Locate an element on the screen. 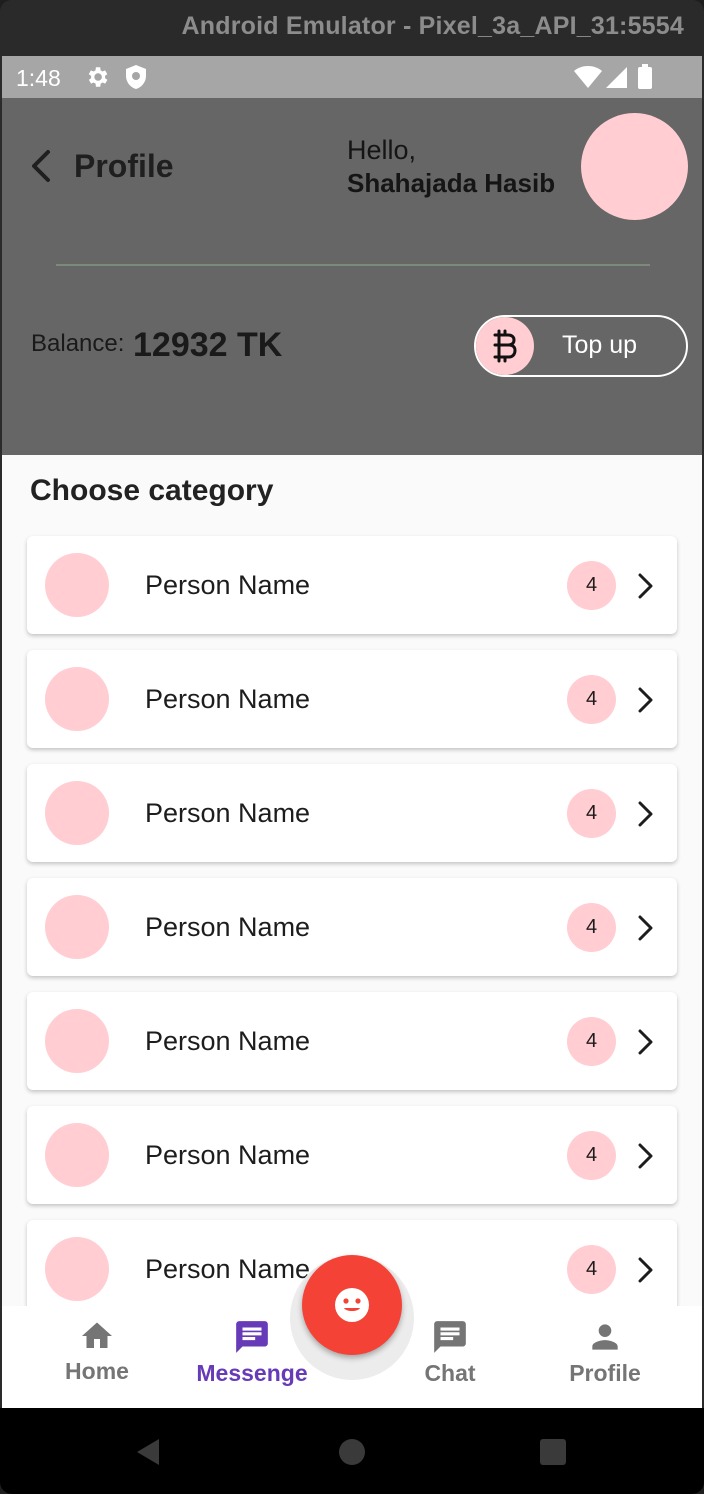  nav-item-profile: Profile is located at coordinates (605, 1360).